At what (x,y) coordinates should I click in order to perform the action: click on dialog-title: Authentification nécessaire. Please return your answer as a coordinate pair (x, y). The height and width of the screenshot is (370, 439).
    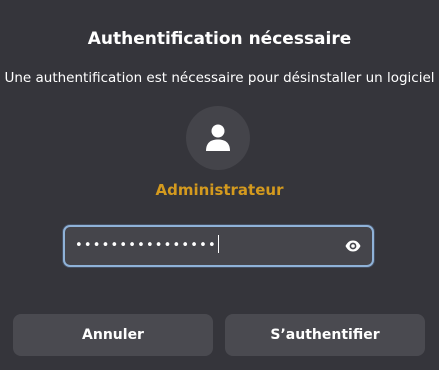
    Looking at the image, I should click on (219, 39).